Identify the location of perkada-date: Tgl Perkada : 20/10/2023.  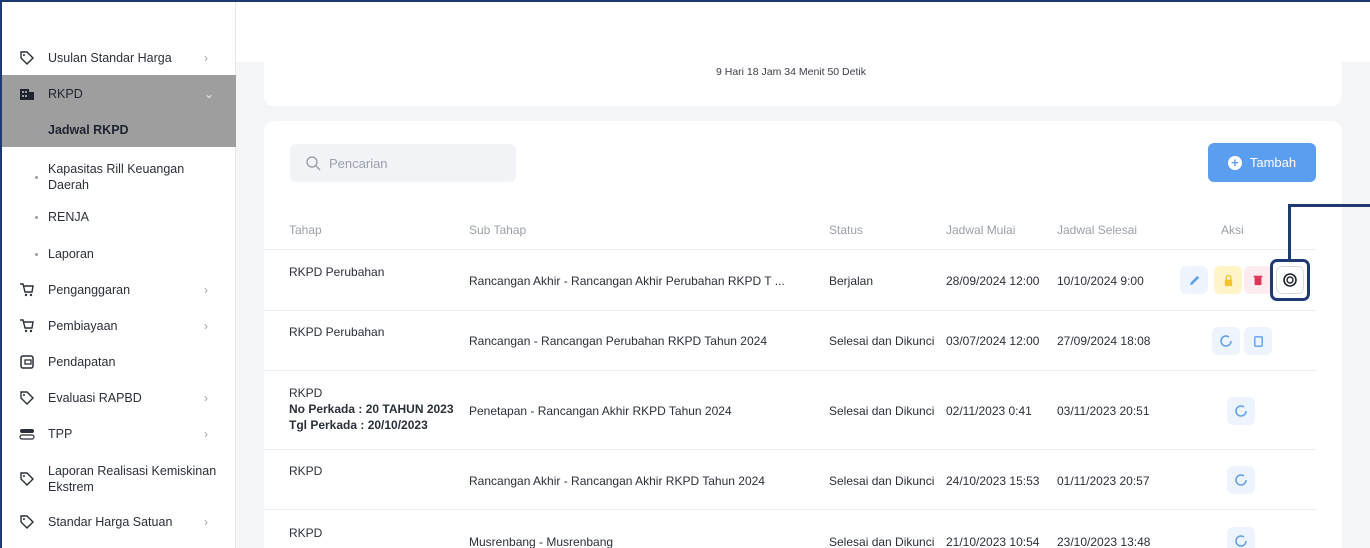
(358, 425).